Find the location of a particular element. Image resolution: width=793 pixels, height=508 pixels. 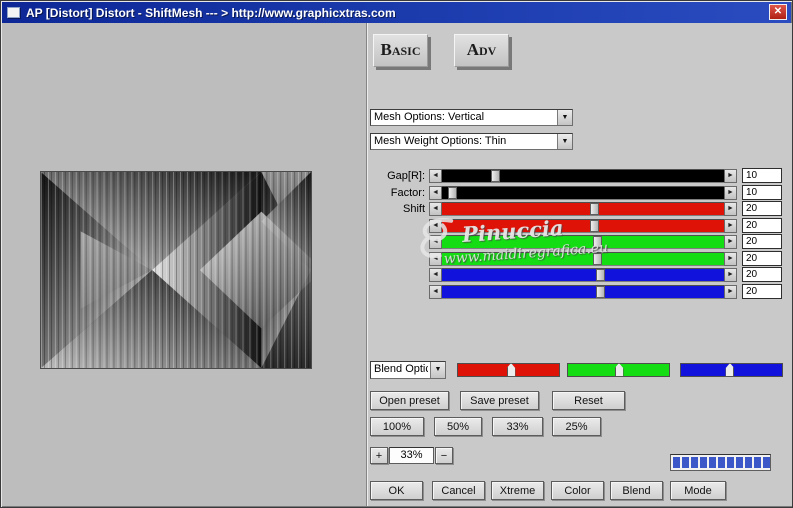

tab-basic: Basic is located at coordinates (400, 50).